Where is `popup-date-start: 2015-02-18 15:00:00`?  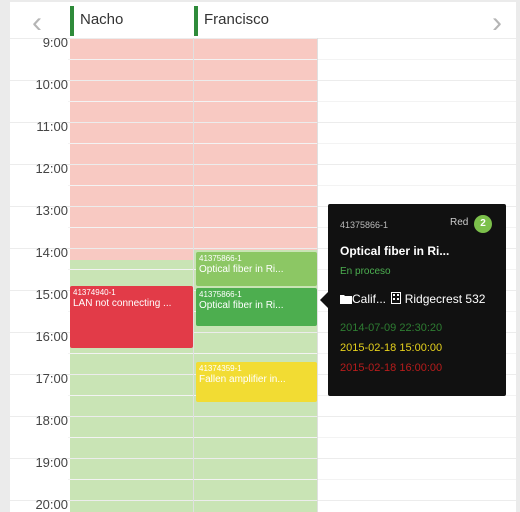
popup-date-start: 2015-02-18 15:00:00 is located at coordinates (391, 348).